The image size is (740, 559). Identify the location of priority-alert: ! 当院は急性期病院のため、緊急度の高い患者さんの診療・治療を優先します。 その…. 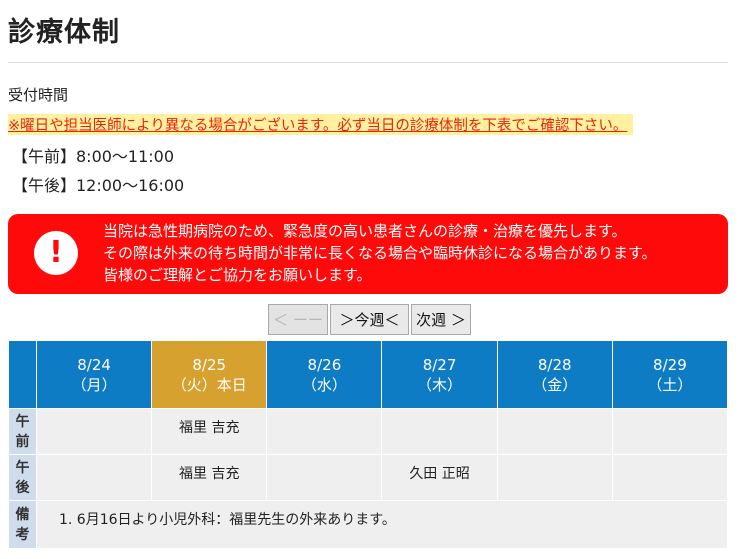
(368, 254).